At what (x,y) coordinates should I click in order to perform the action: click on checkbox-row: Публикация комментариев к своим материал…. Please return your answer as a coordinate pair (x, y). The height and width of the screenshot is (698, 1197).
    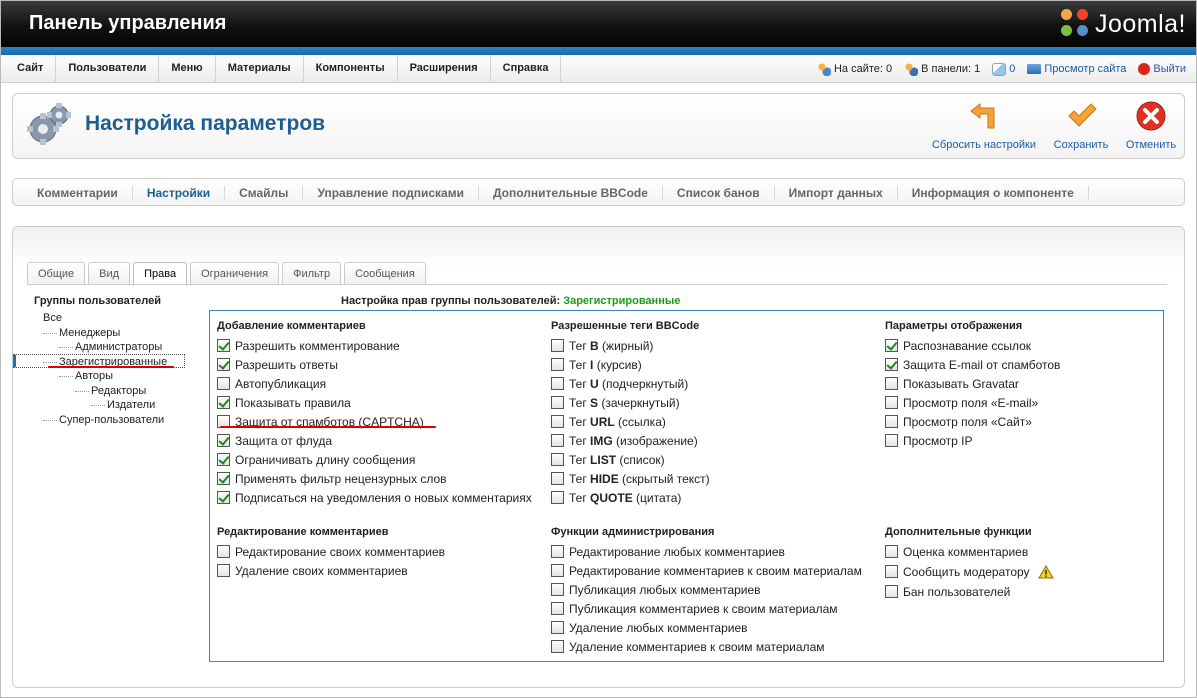
    Looking at the image, I should click on (706, 608).